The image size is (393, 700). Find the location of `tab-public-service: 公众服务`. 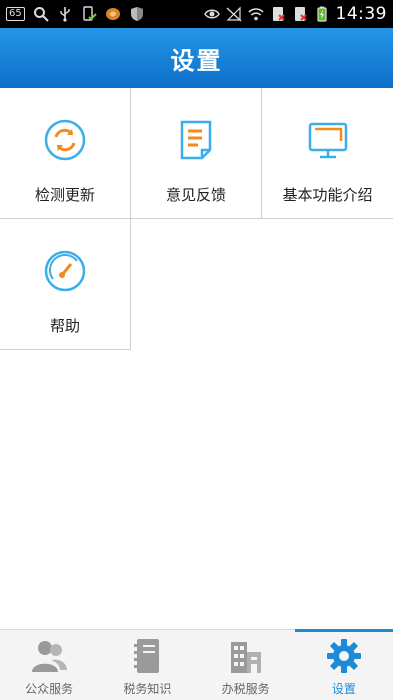

tab-public-service: 公众服务 is located at coordinates (49, 665).